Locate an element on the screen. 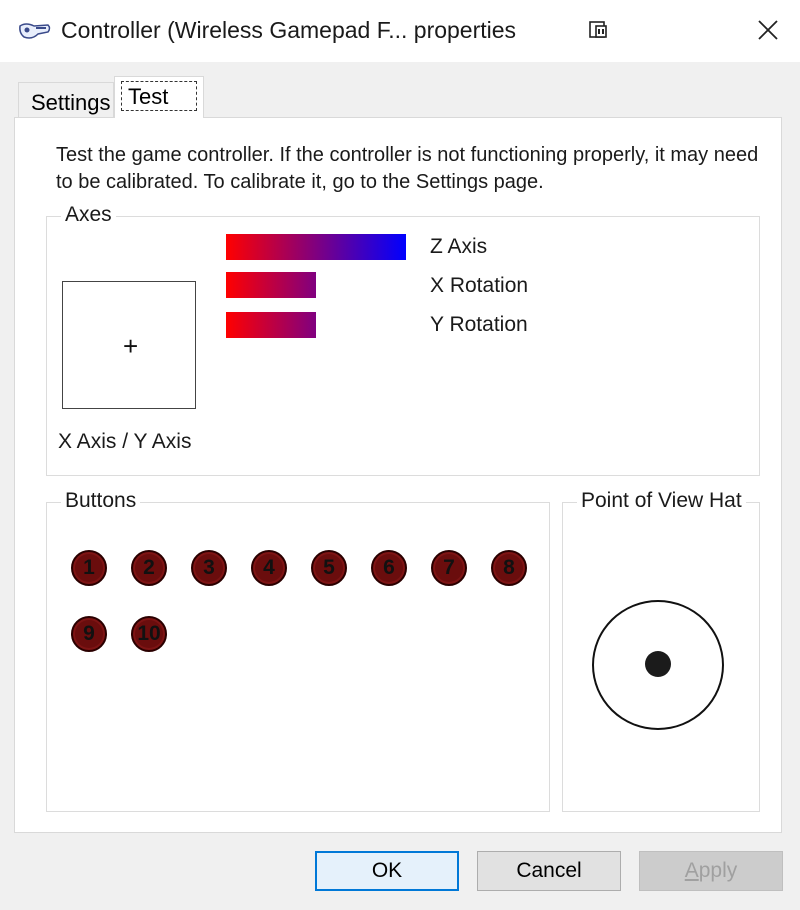 Image resolution: width=800 pixels, height=910 pixels. apply-button: Apply is located at coordinates (711, 871).